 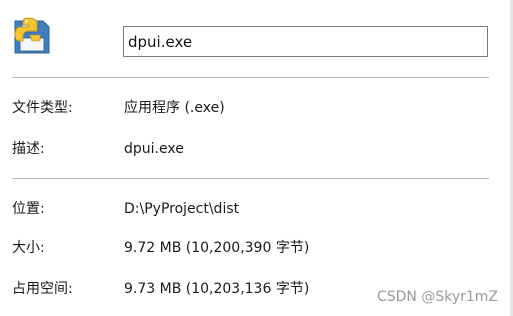 What do you see at coordinates (28, 149) in the screenshot?
I see `description-label: 描述:` at bounding box center [28, 149].